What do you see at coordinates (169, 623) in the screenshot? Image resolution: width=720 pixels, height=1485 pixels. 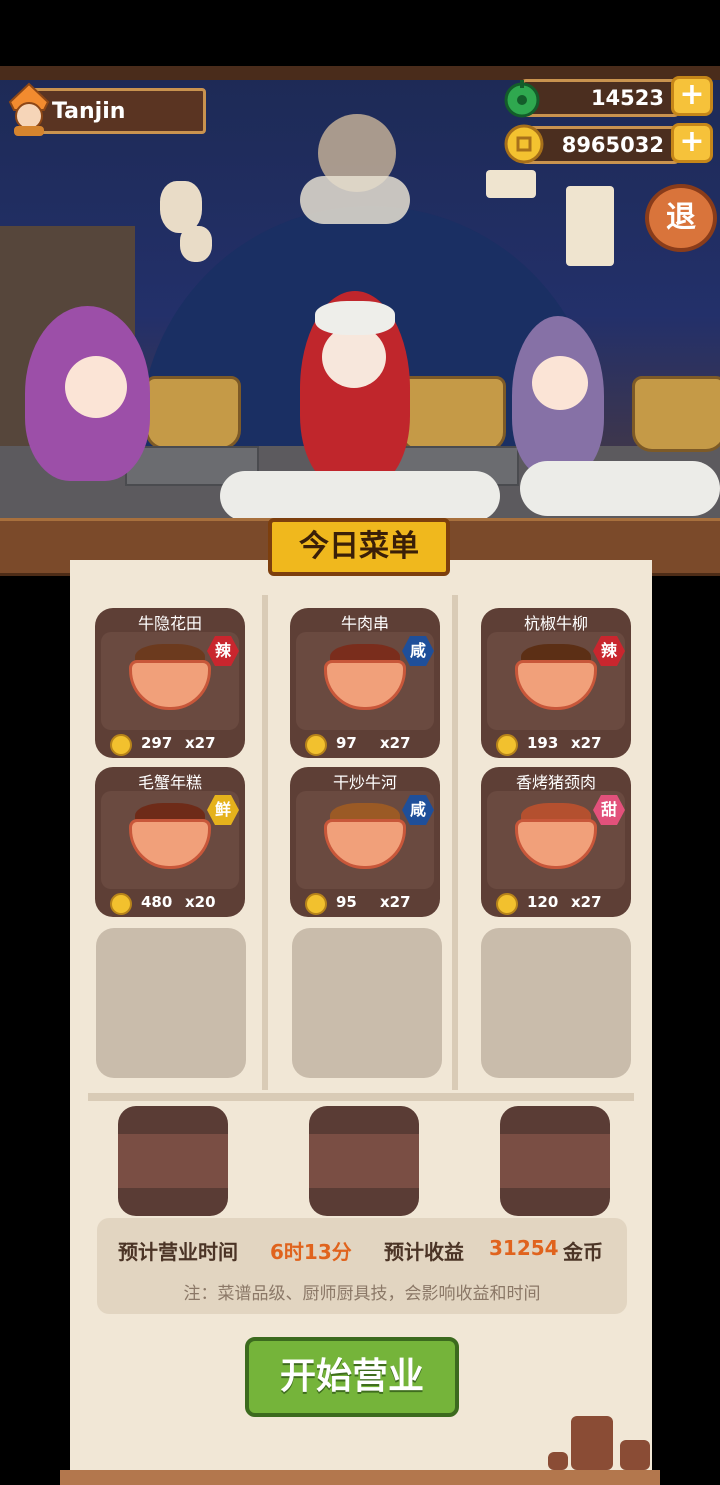 I see `dish-name: 牛隐花田` at bounding box center [169, 623].